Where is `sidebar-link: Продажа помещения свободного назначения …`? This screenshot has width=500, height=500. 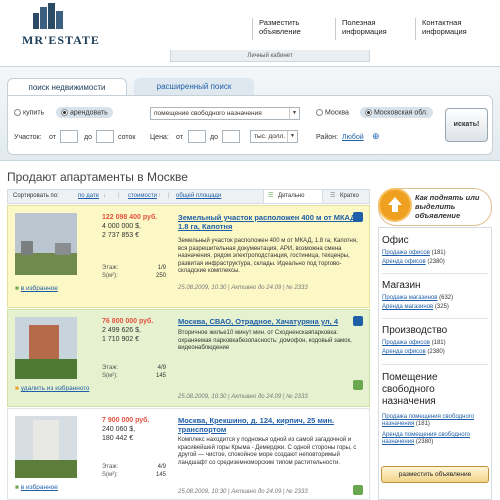
sidebar-link: Продажа помещения свободного назначения … is located at coordinates (434, 421).